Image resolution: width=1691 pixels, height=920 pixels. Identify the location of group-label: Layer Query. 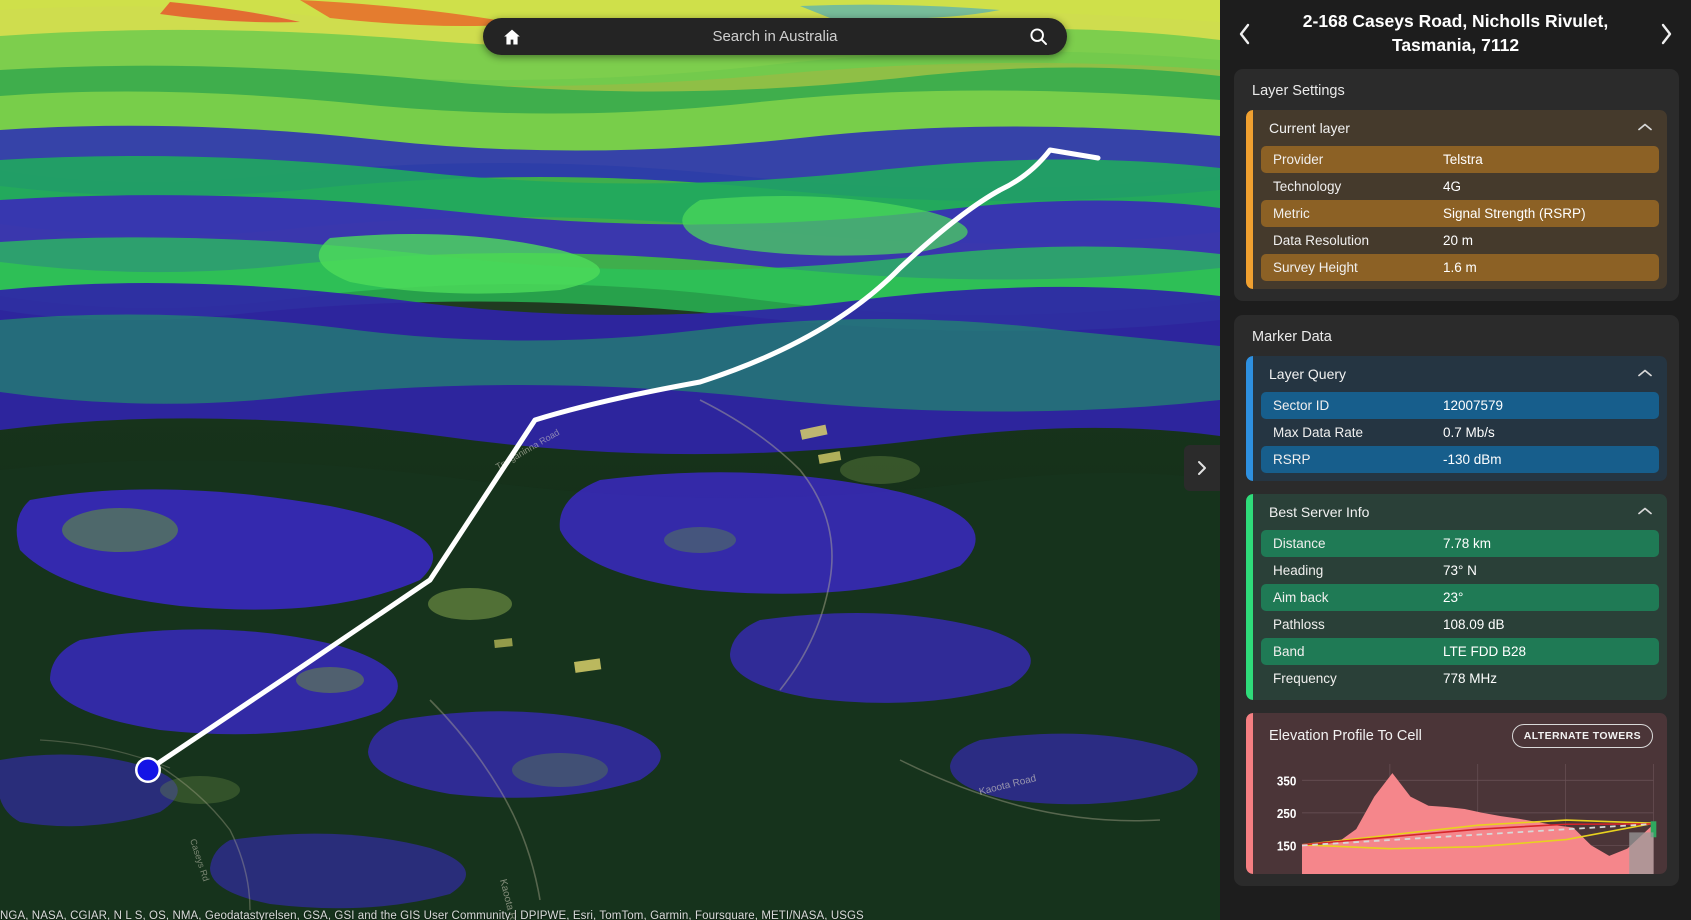
(1308, 374).